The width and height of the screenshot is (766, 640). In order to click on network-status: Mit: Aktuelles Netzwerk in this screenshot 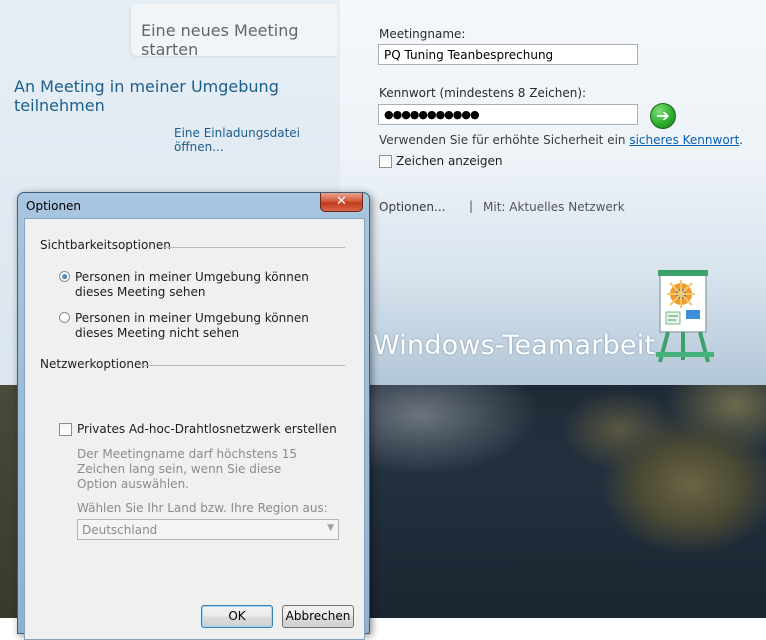, I will do `click(554, 207)`.